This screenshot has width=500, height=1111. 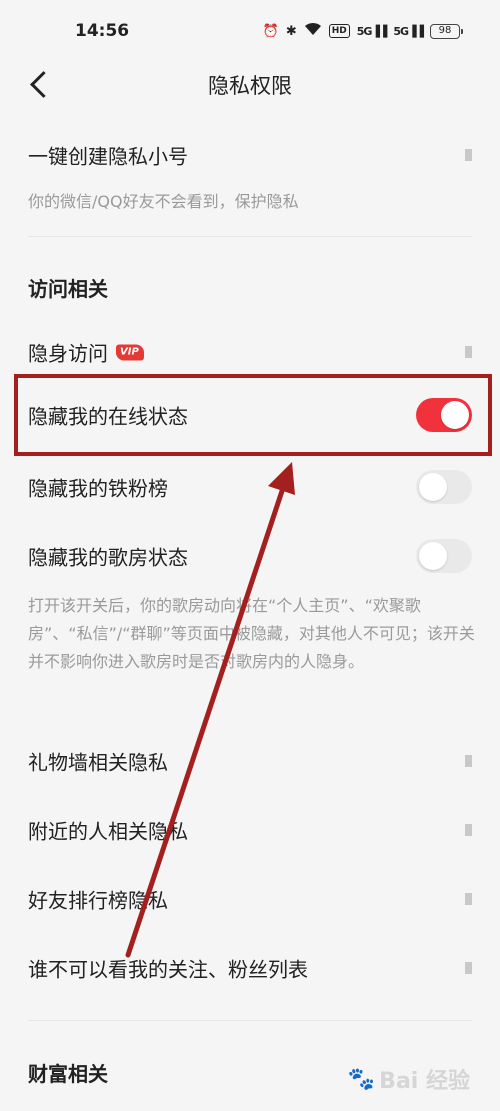 What do you see at coordinates (250, 31) in the screenshot?
I see `status-bar: 14:56 ⏰ ✱ HD 5G▐▐ 5G▐▐ 98` at bounding box center [250, 31].